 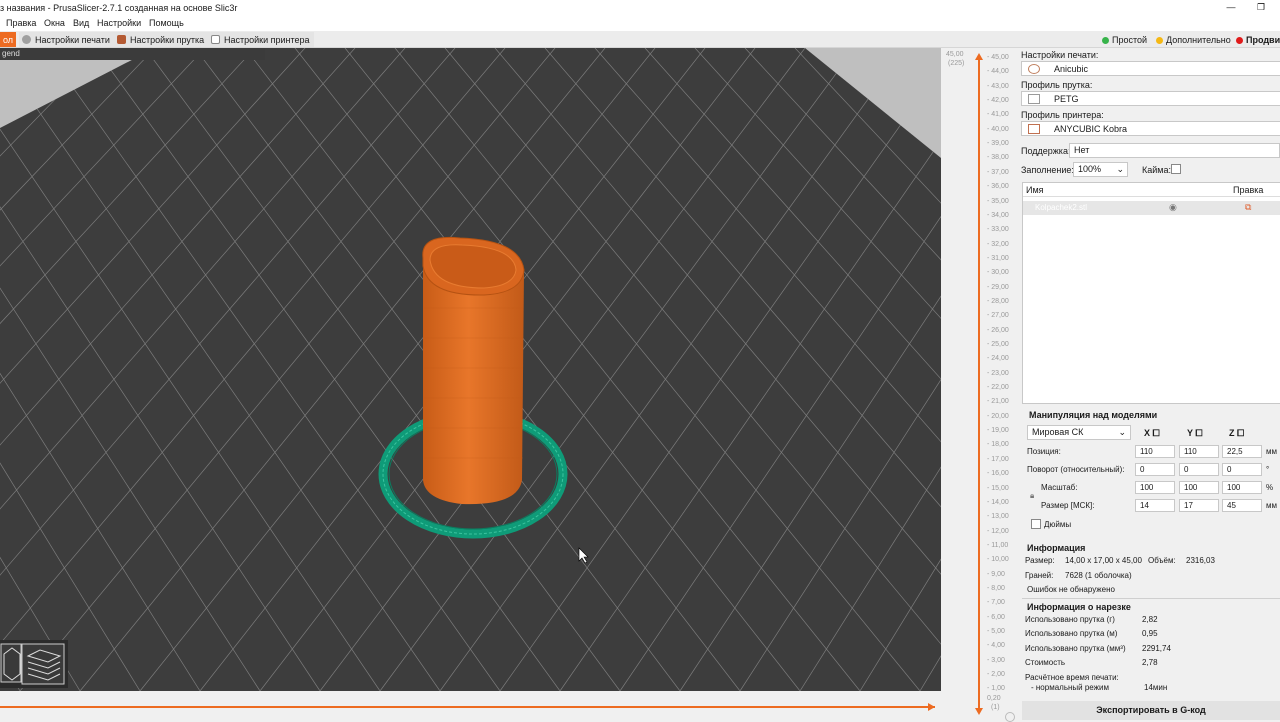 What do you see at coordinates (998, 115) in the screenshot?
I see `layer-tick-label: - 41,00` at bounding box center [998, 115].